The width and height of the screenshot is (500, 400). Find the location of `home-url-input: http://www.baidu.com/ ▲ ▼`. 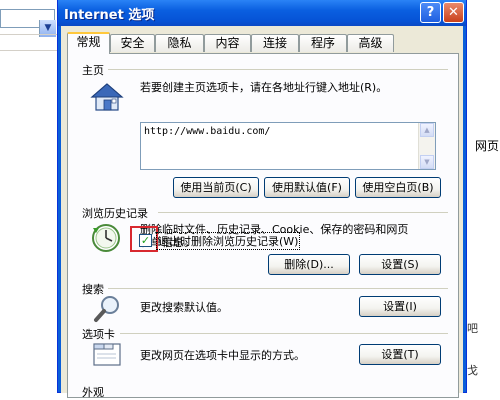

home-url-input: http://www.baidu.com/ ▲ ▼ is located at coordinates (288, 146).